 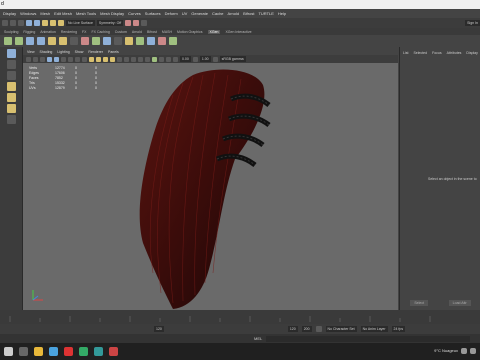 What do you see at coordinates (318, 329) in the screenshot?
I see `play-icon` at bounding box center [318, 329].